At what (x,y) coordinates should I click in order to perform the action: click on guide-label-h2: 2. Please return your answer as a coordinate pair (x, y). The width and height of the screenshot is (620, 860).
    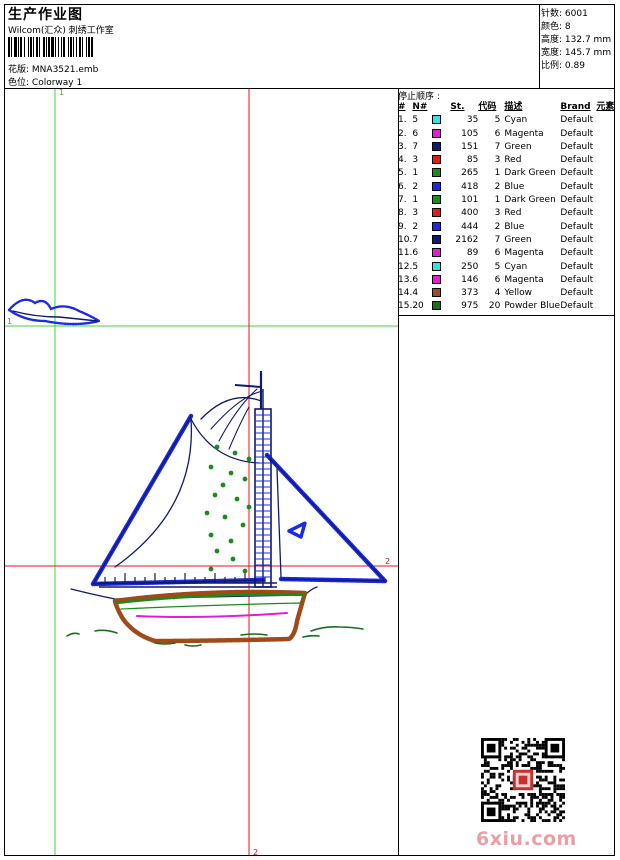
    Looking at the image, I should click on (387, 561).